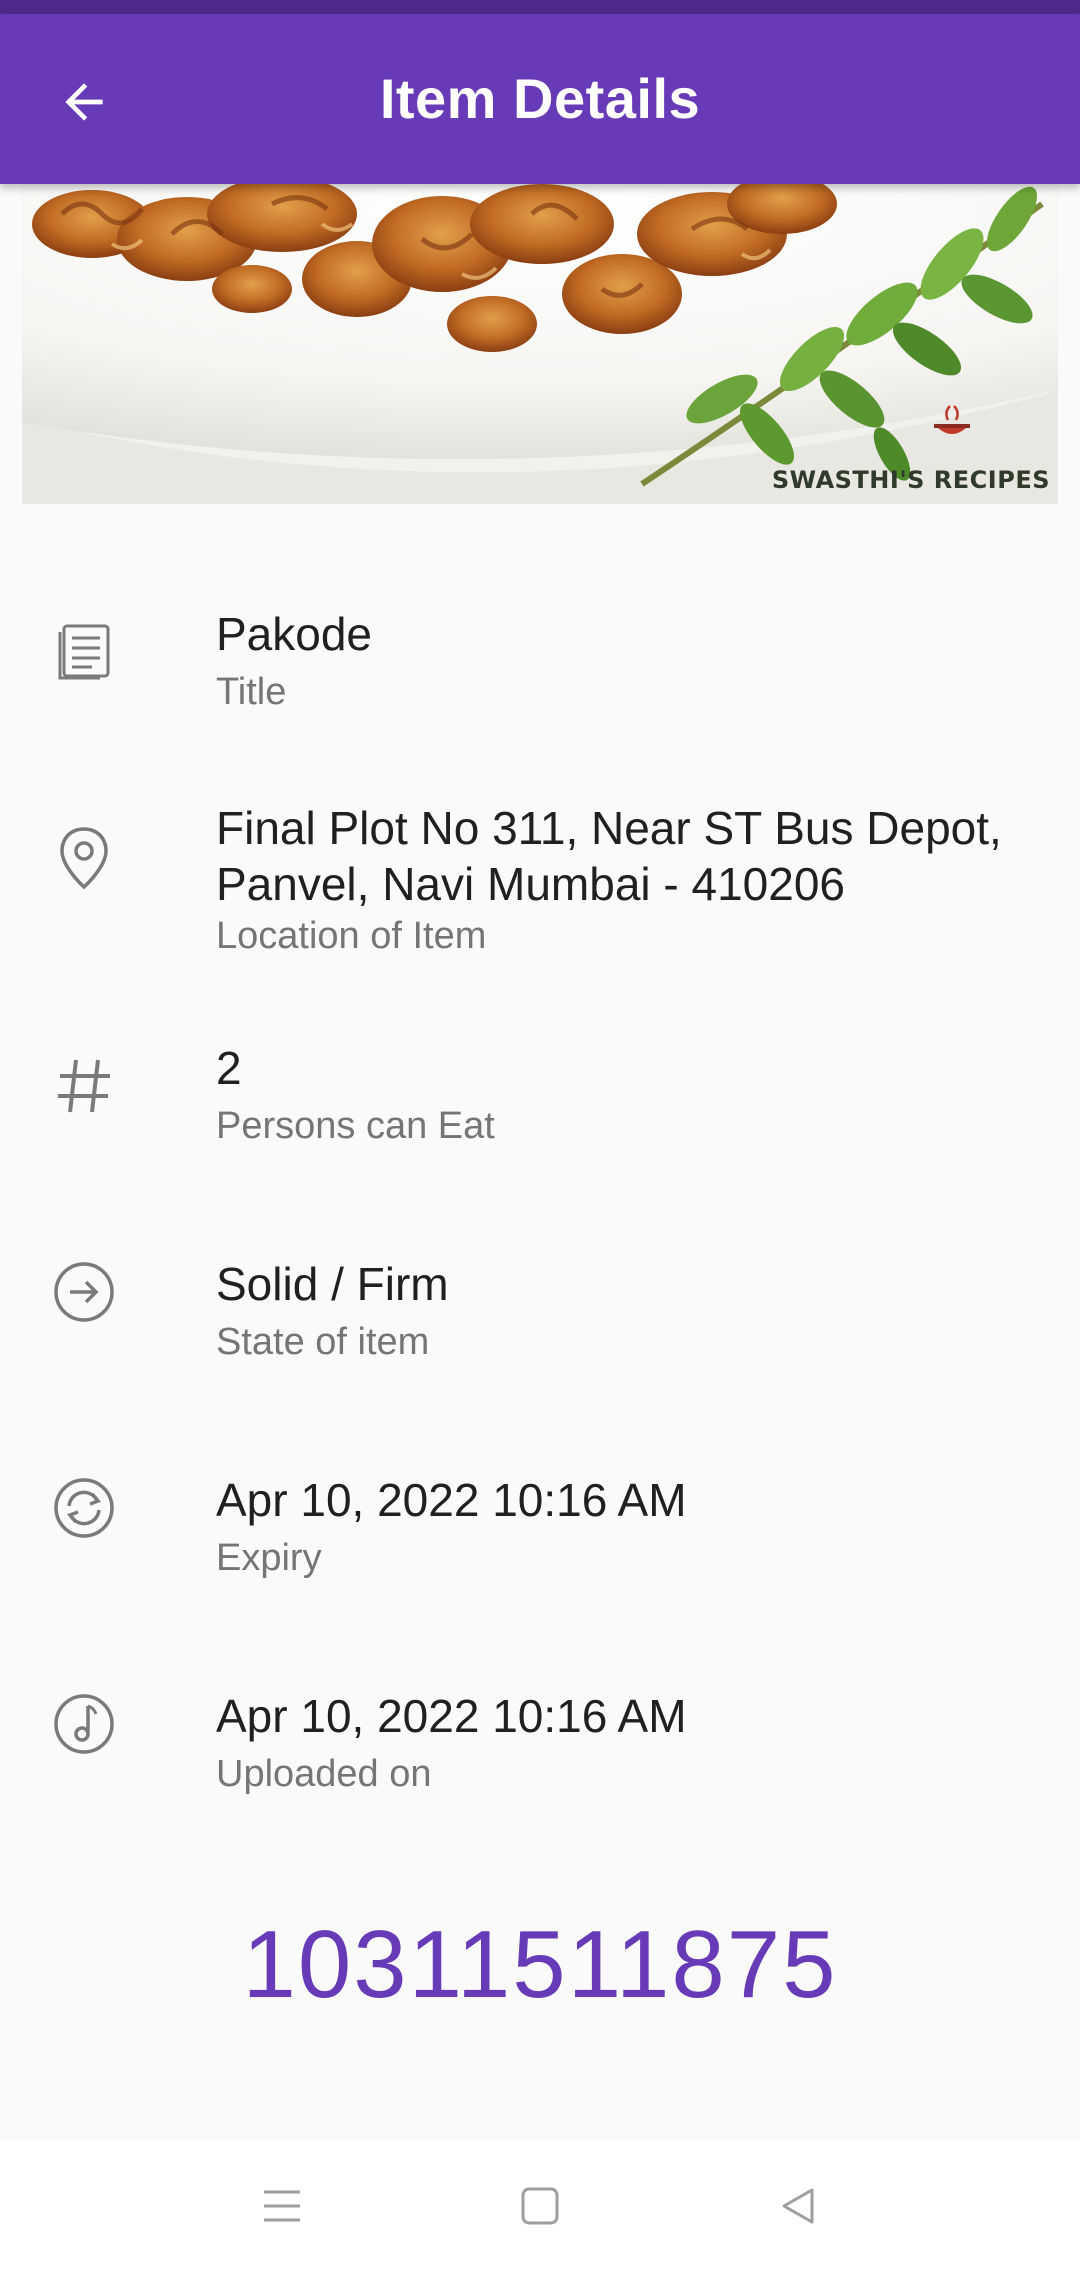 The width and height of the screenshot is (1080, 2272). What do you see at coordinates (451, 1716) in the screenshot?
I see `uploaded-value: Apr 10, 2022 10:16 AM` at bounding box center [451, 1716].